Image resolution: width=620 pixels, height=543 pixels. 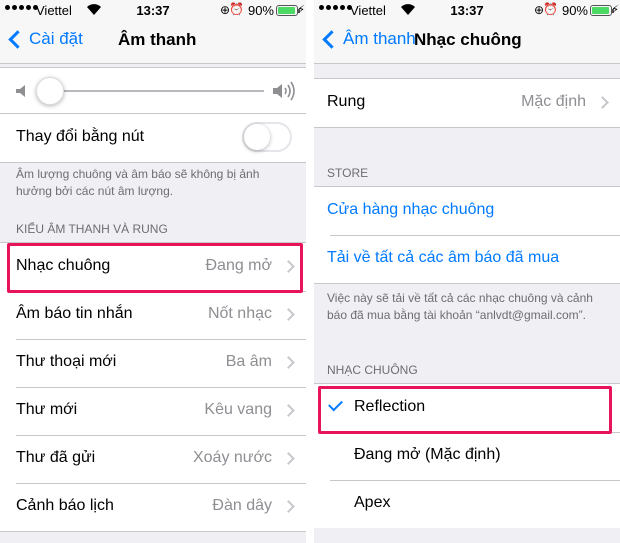 I want to click on ringtone-item: Reflection, so click(x=467, y=408).